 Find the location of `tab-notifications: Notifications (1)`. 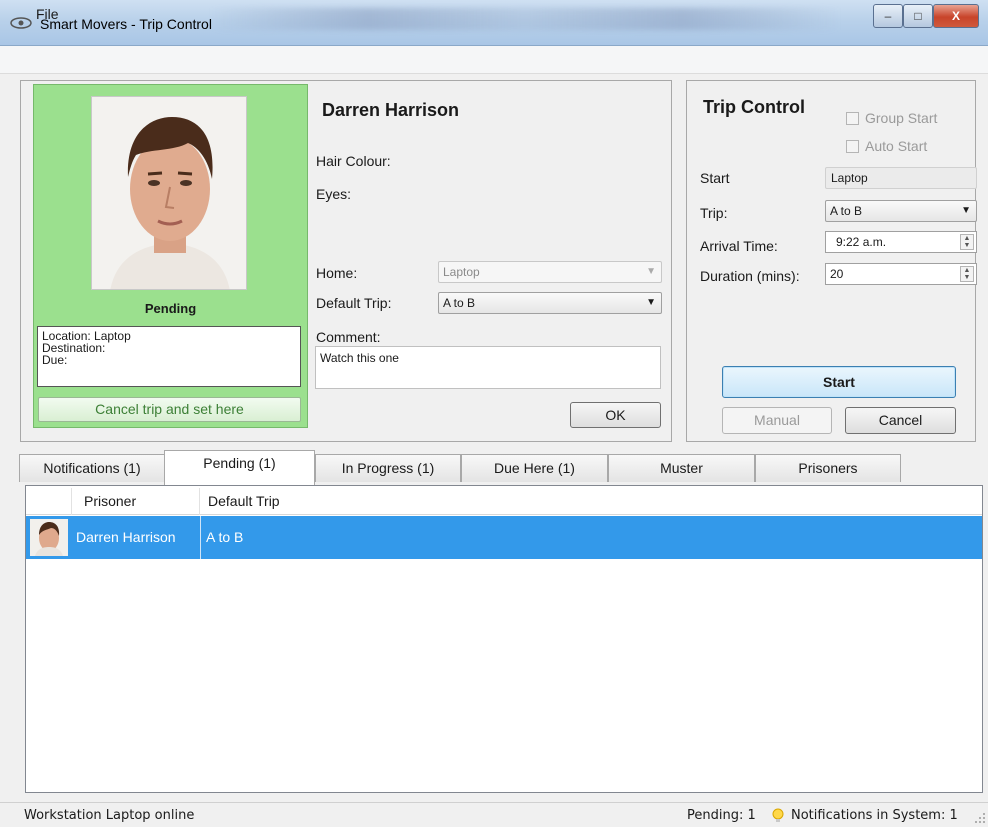

tab-notifications: Notifications (1) is located at coordinates (92, 468).